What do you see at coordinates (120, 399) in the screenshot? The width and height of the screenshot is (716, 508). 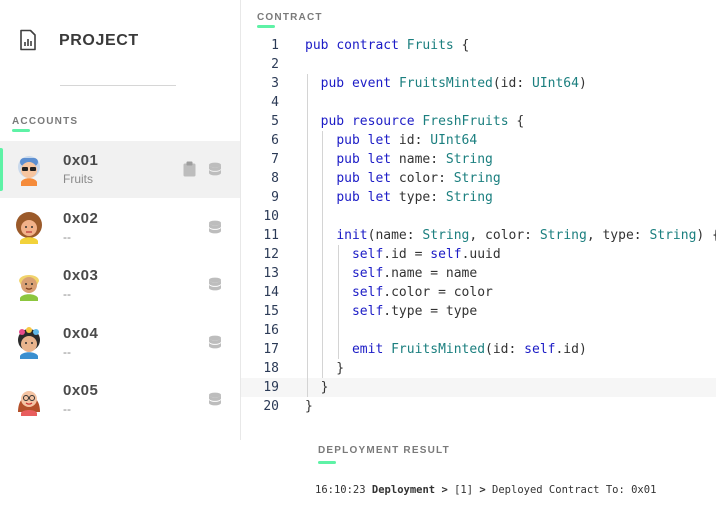 I see `account-item: 0x05 --` at bounding box center [120, 399].